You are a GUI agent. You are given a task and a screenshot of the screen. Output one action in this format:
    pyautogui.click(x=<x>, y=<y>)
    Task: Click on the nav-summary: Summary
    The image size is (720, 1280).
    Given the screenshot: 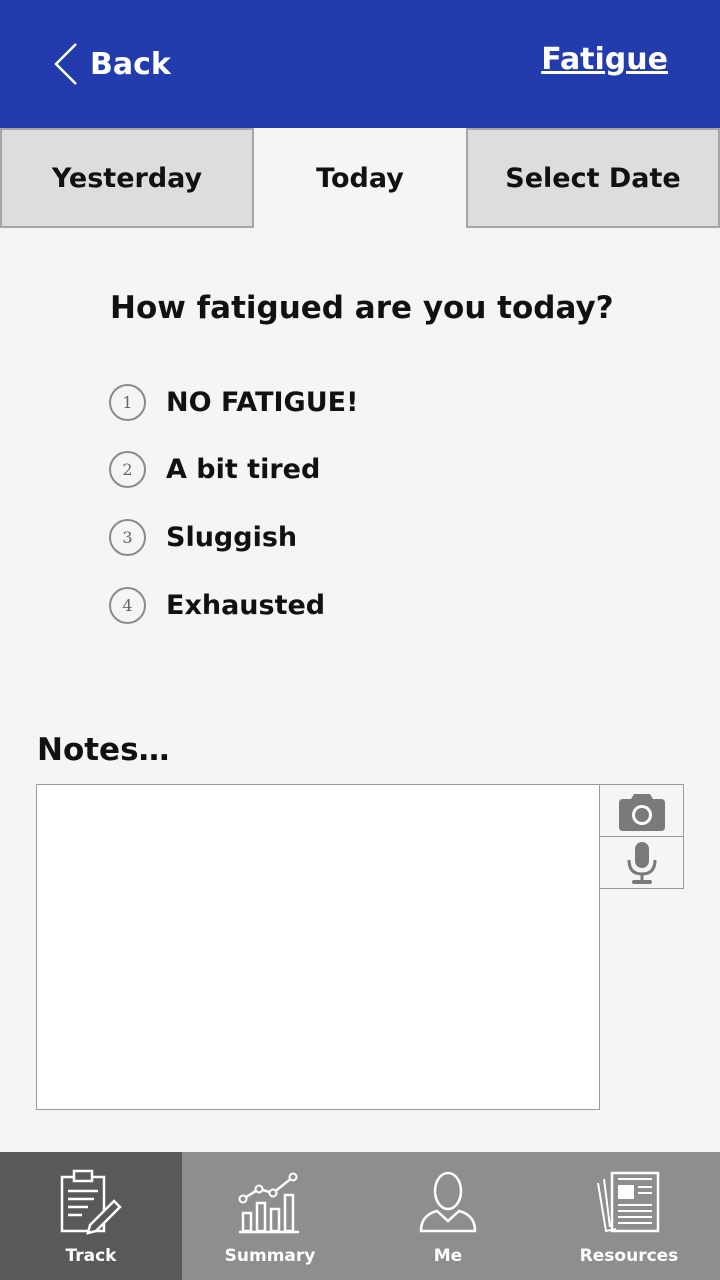 What is the action you would take?
    pyautogui.click(x=270, y=1216)
    